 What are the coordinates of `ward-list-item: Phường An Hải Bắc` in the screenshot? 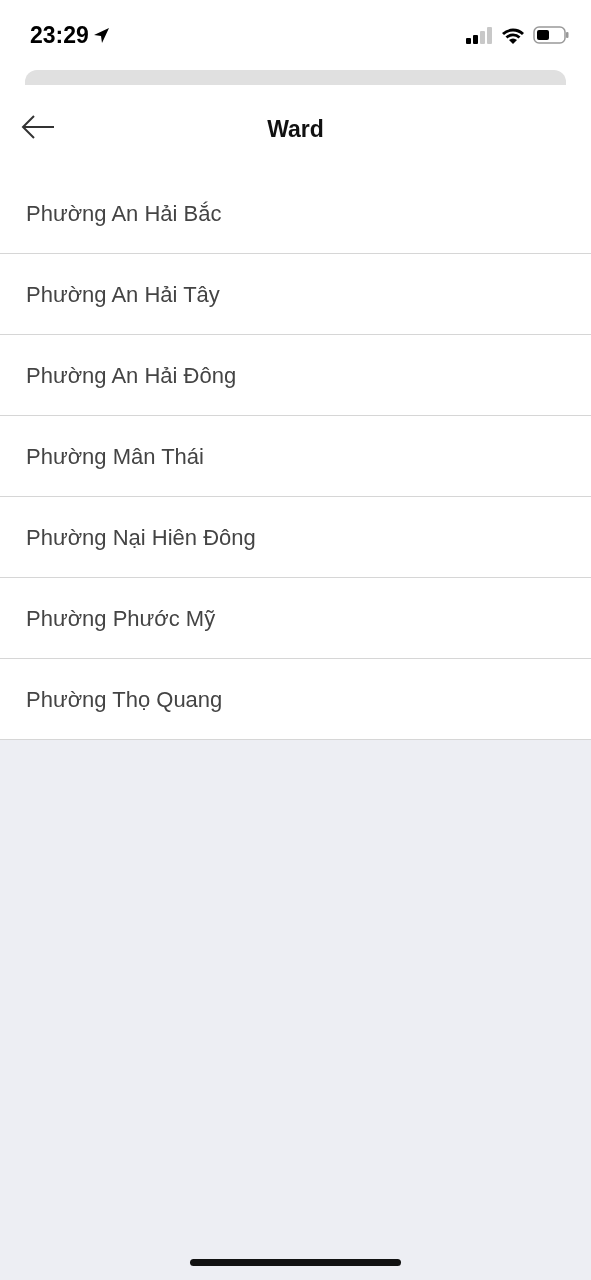 It's located at (295, 213).